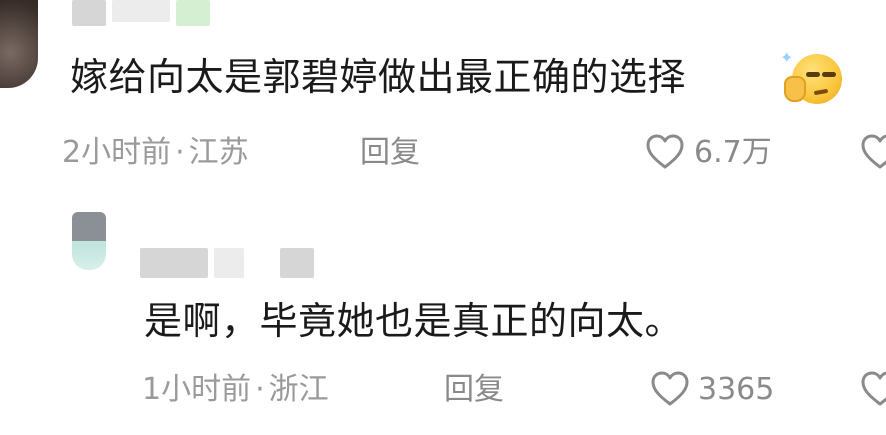 The width and height of the screenshot is (886, 435). What do you see at coordinates (298, 389) in the screenshot?
I see `reply-location: 浙江` at bounding box center [298, 389].